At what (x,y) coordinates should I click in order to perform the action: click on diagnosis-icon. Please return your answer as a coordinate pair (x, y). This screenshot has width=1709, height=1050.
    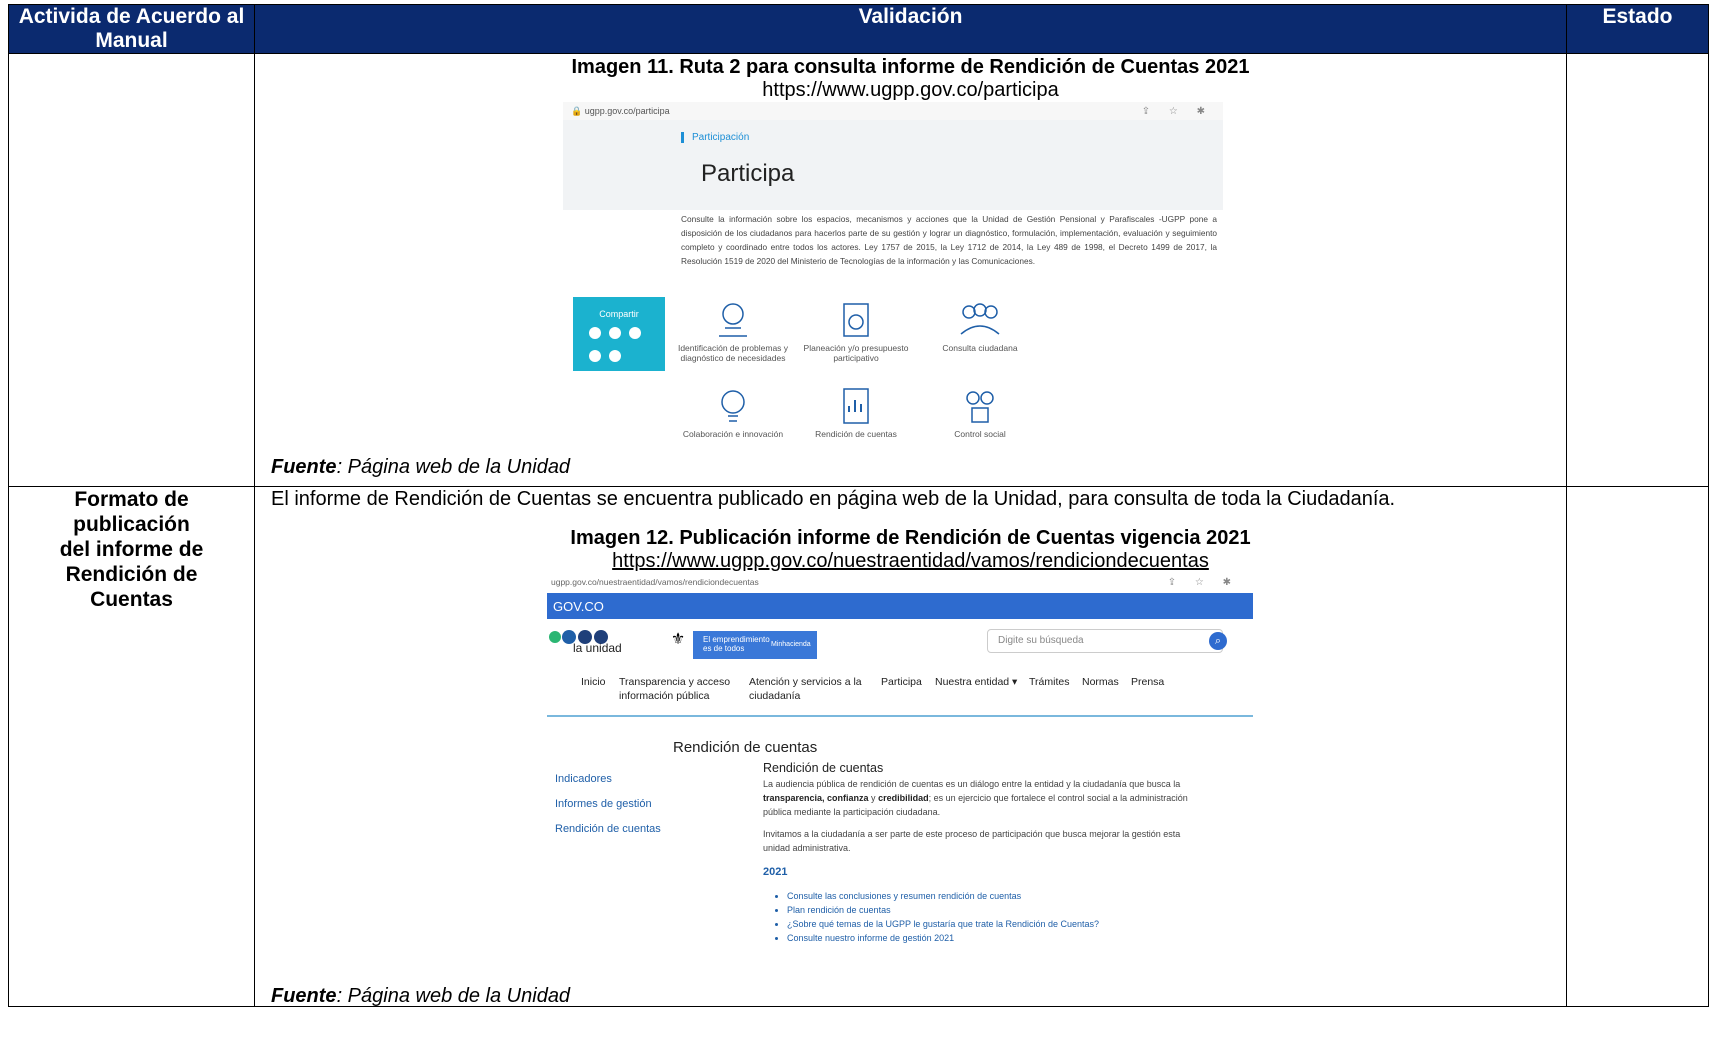
    Looking at the image, I should click on (733, 320).